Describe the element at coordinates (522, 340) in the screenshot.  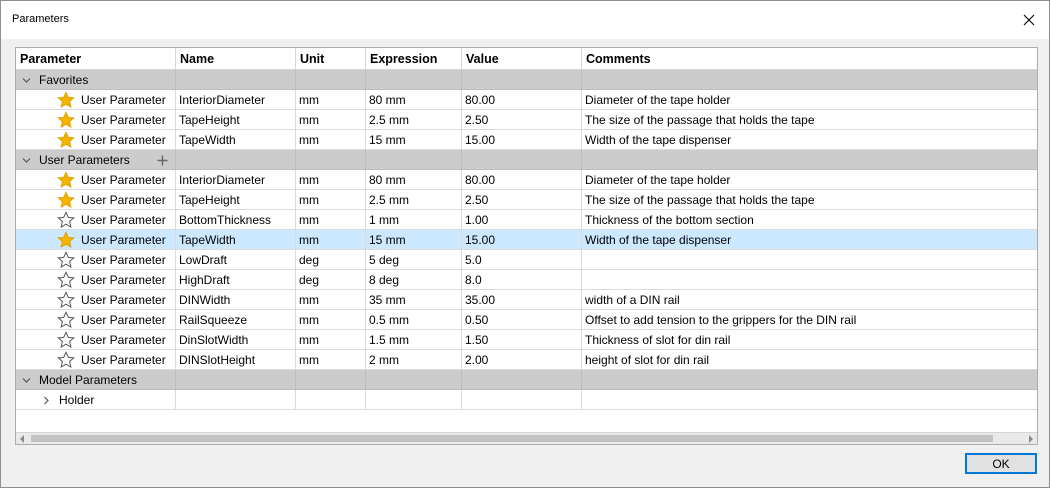
I see `cell-value: 1.50` at that location.